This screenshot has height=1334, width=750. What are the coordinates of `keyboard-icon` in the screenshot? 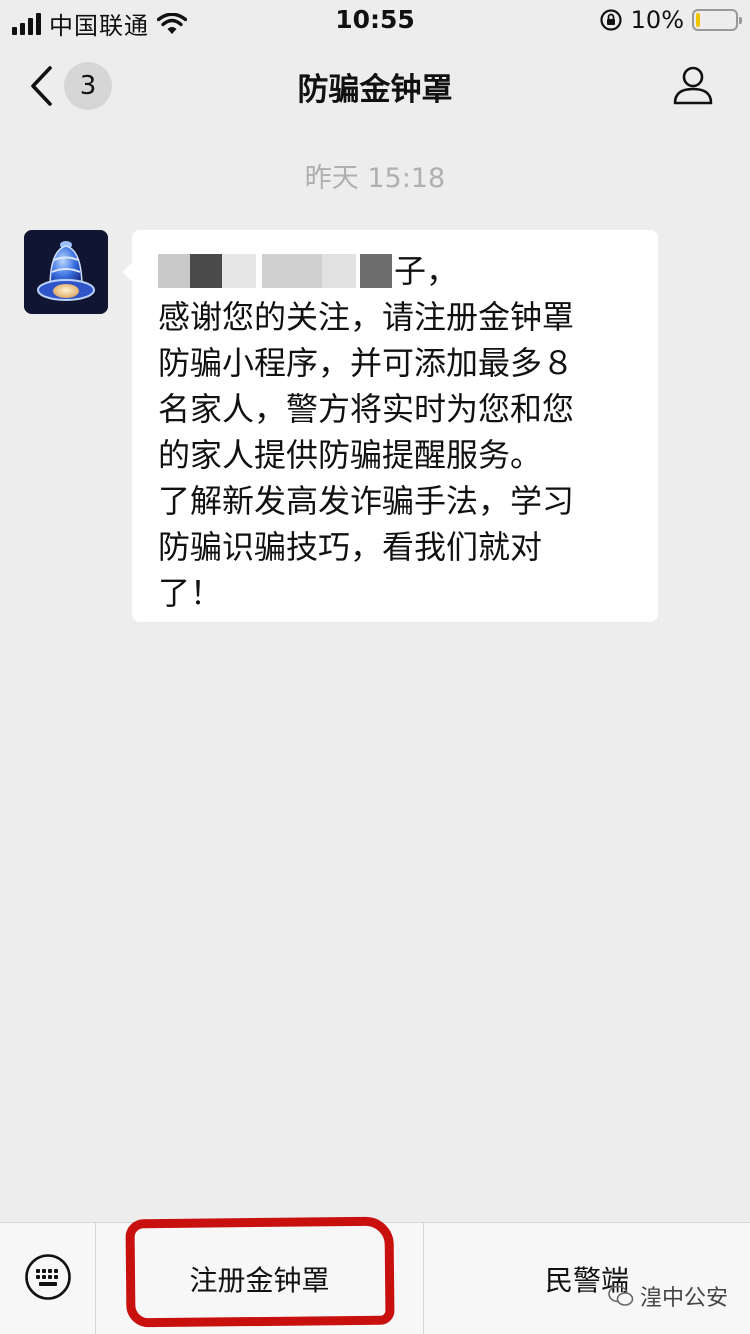 It's located at (48, 1277).